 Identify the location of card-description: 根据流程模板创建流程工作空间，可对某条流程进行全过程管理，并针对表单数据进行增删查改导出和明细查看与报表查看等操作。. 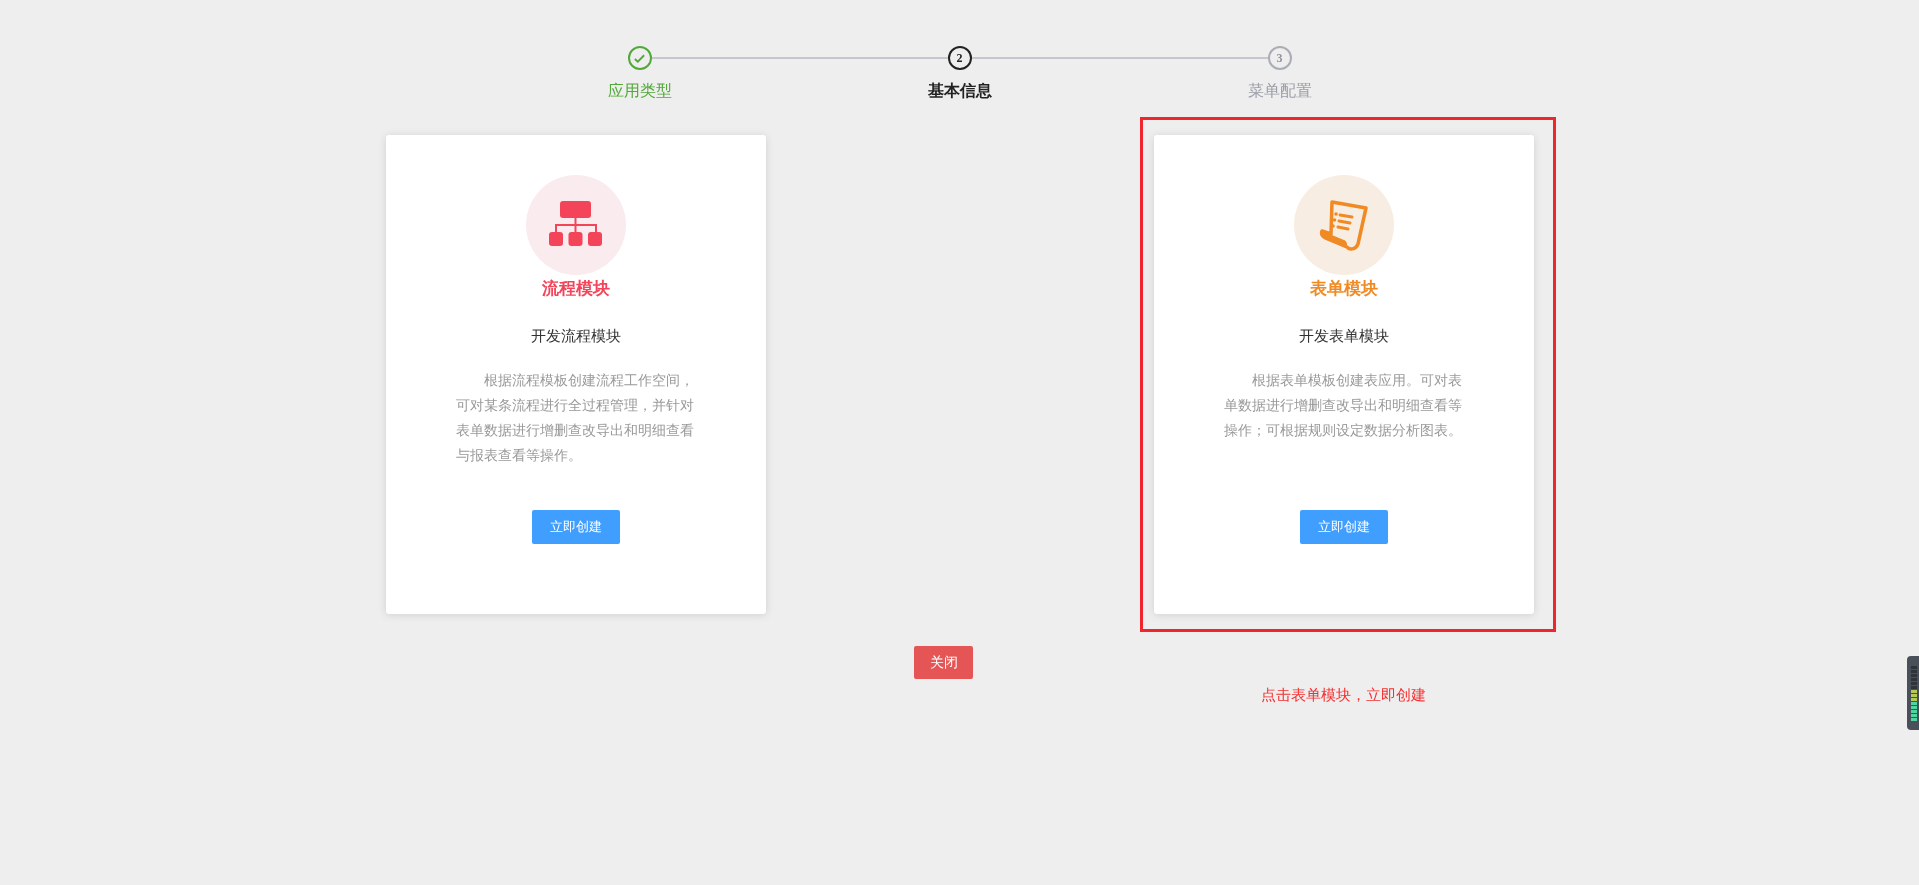
(575, 418).